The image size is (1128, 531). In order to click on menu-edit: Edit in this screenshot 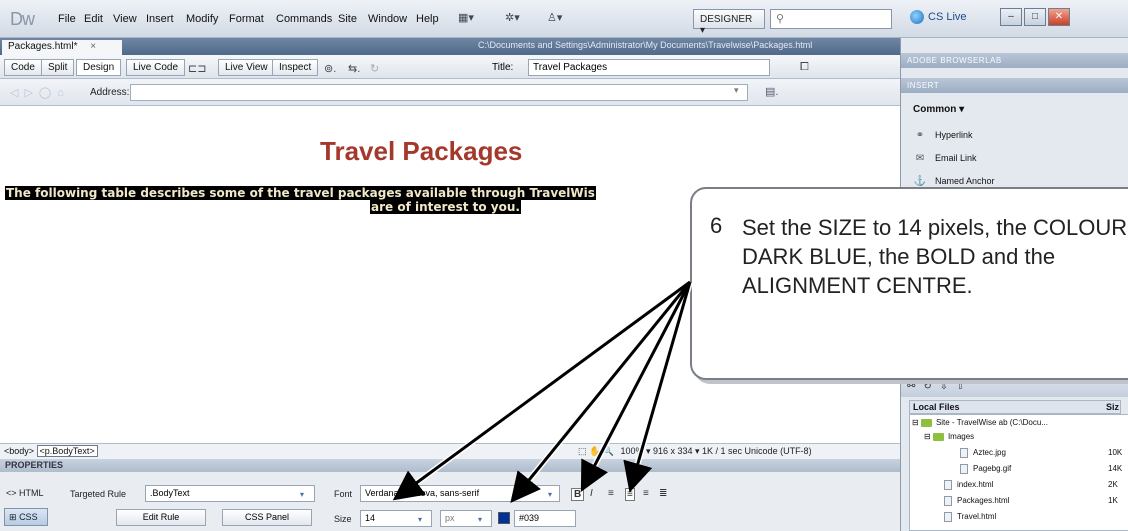, I will do `click(93, 19)`.